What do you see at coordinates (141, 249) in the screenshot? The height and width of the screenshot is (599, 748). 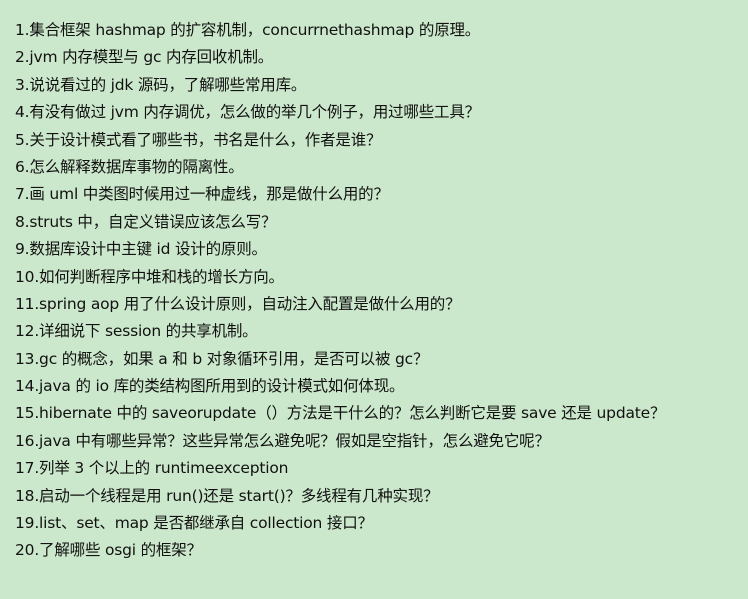 I see `question-line: 9.数据库设计中主键 id 设计的原则。` at bounding box center [141, 249].